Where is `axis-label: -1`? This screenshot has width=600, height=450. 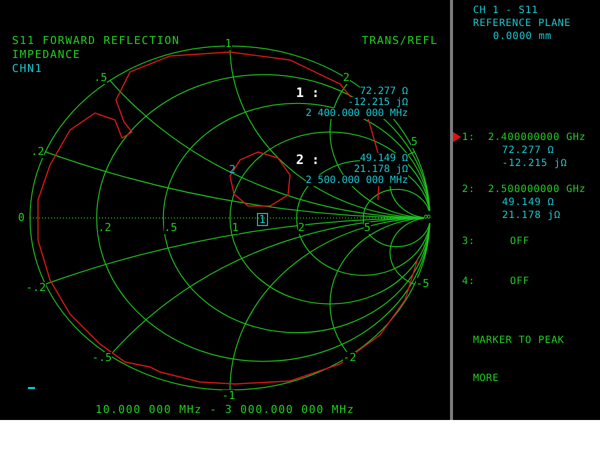
axis-label: -1 is located at coordinates (229, 396).